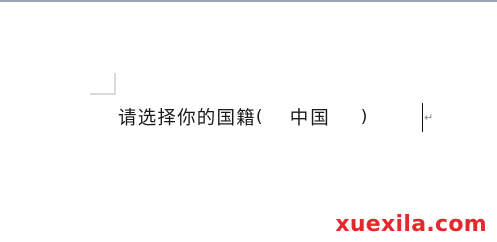  Describe the element at coordinates (310, 117) in the screenshot. I see `nationality-field-value: 中国` at that location.